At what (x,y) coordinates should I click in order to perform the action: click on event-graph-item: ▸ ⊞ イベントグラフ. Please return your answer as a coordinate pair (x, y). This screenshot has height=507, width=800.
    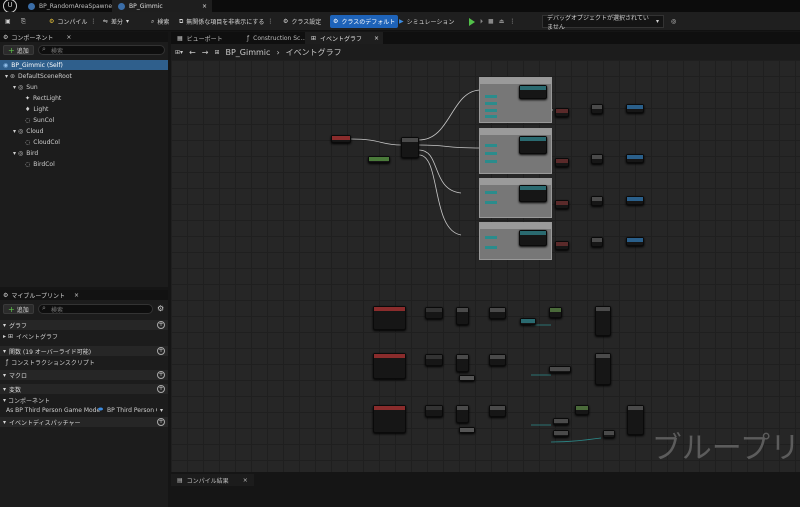
    Looking at the image, I should click on (84, 336).